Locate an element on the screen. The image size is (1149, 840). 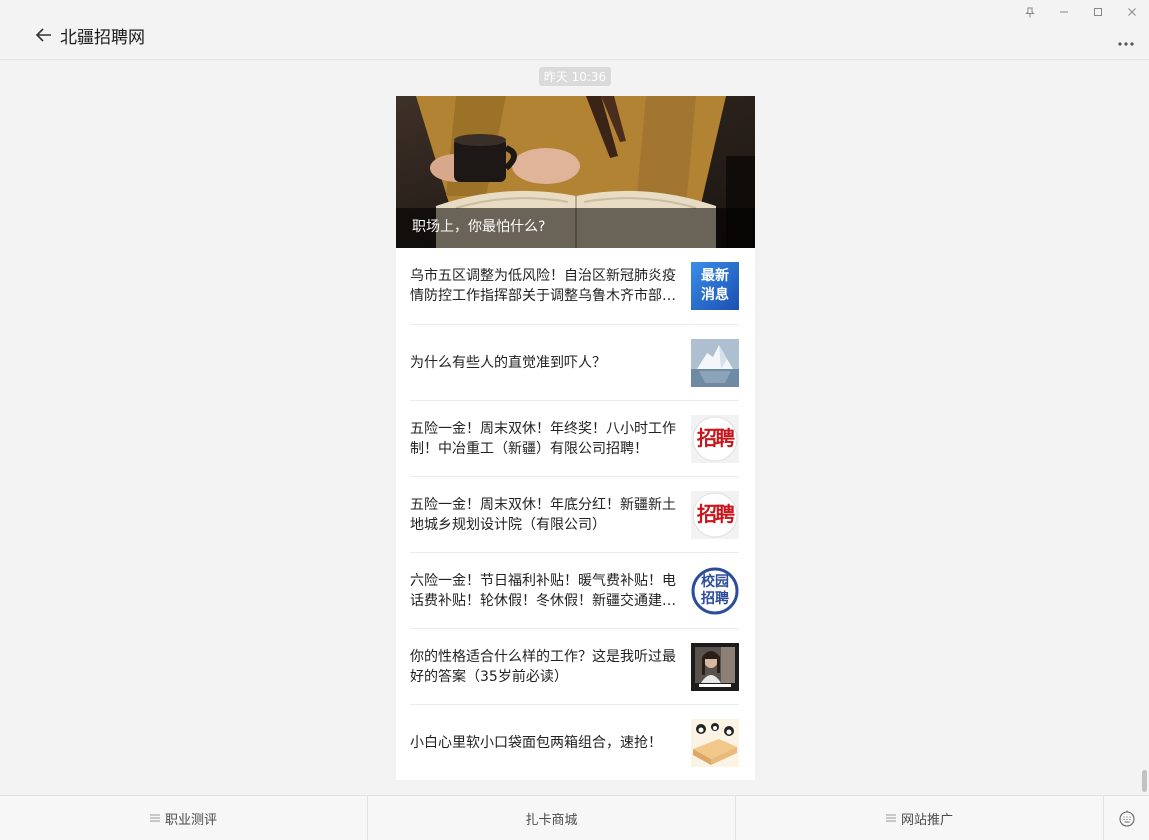
list-item: 五险一金！周末双休！年底分红！新疆新土地城乡规划设计院（有限公司） 招聘 is located at coordinates (574, 515).